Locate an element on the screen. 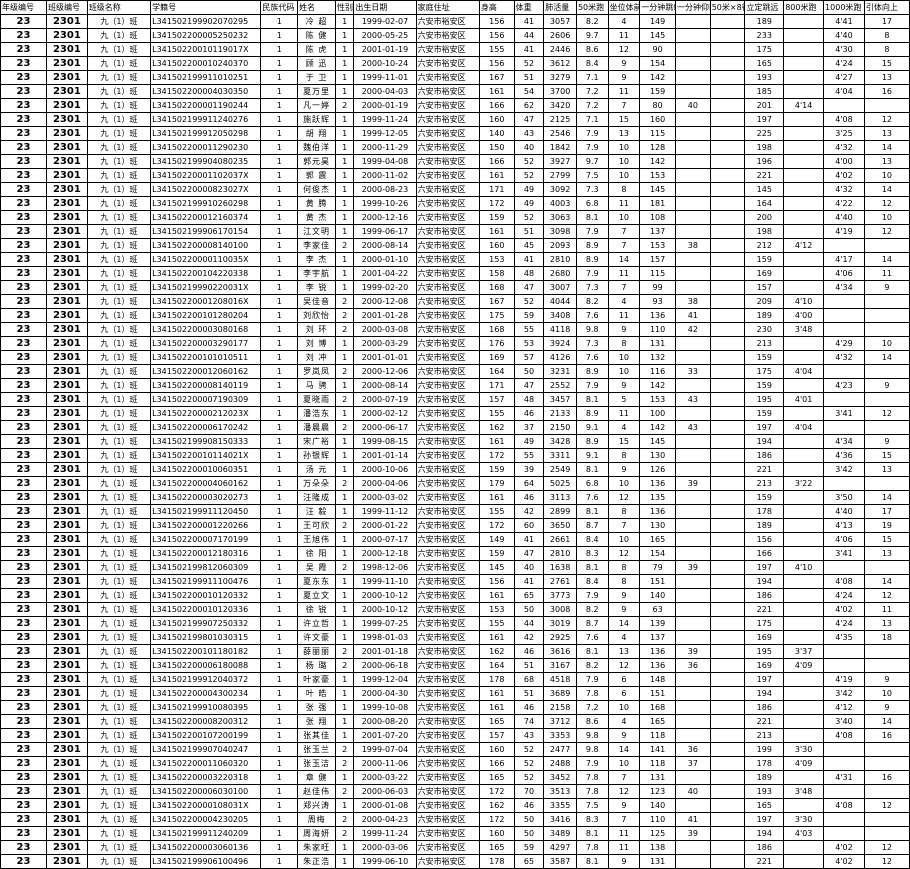  table-cell: 4'32 is located at coordinates (844, 357).